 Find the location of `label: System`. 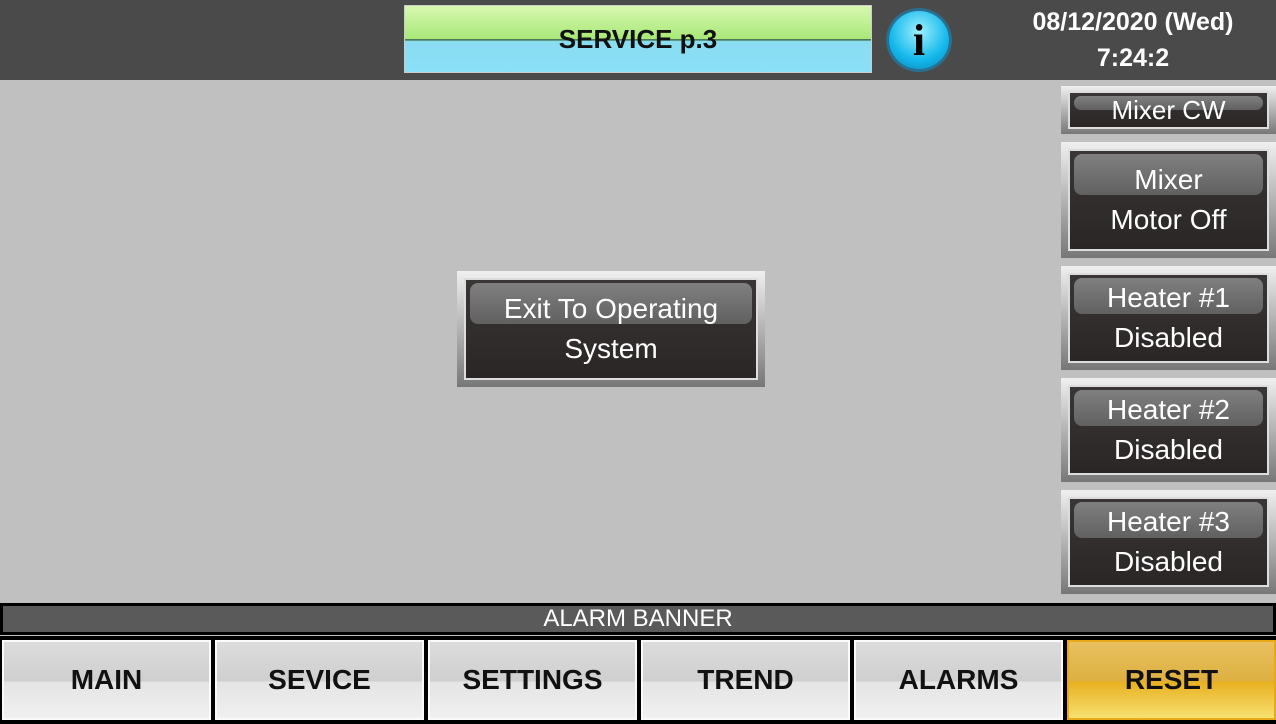

label: System is located at coordinates (611, 348).